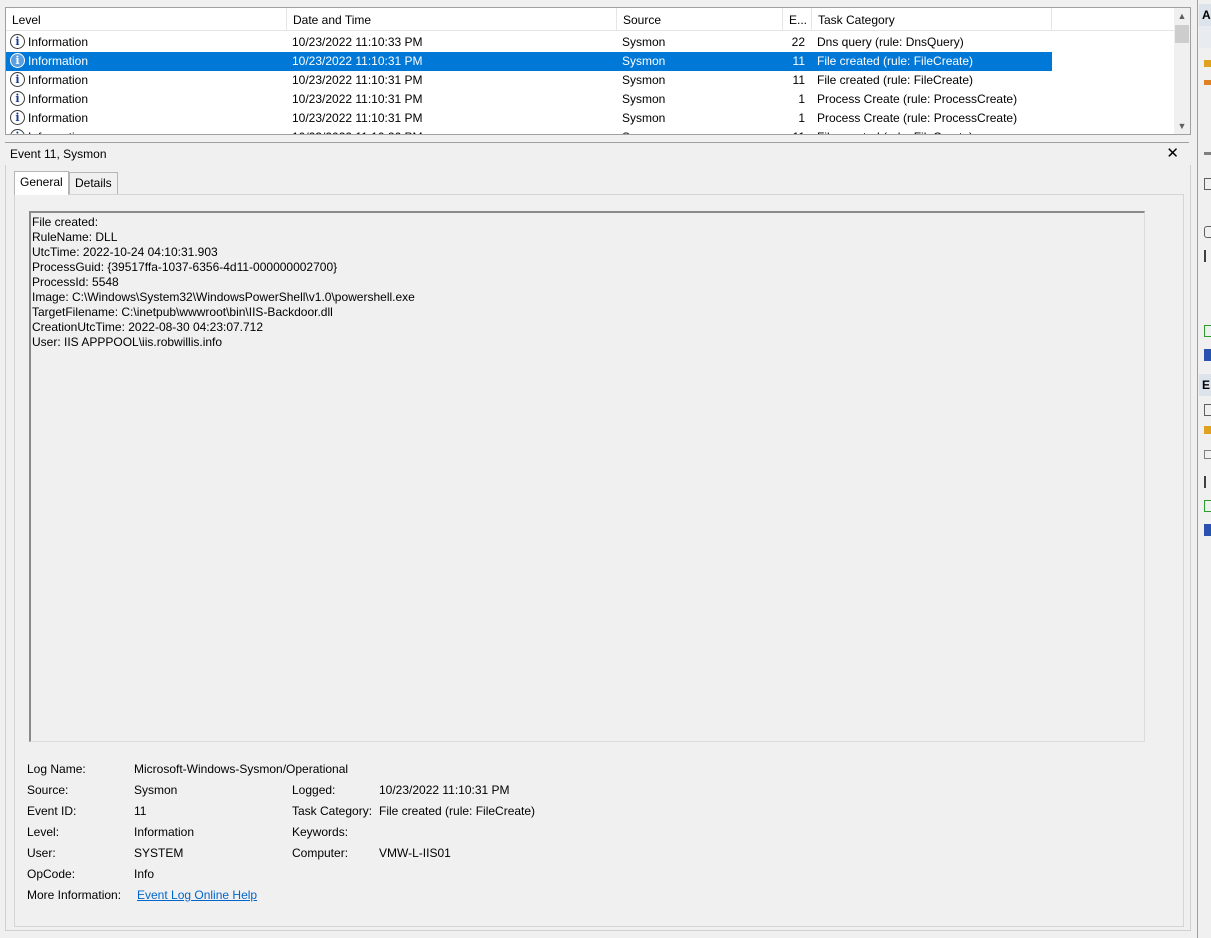  What do you see at coordinates (1207, 154) in the screenshot?
I see `filter-log-icon` at bounding box center [1207, 154].